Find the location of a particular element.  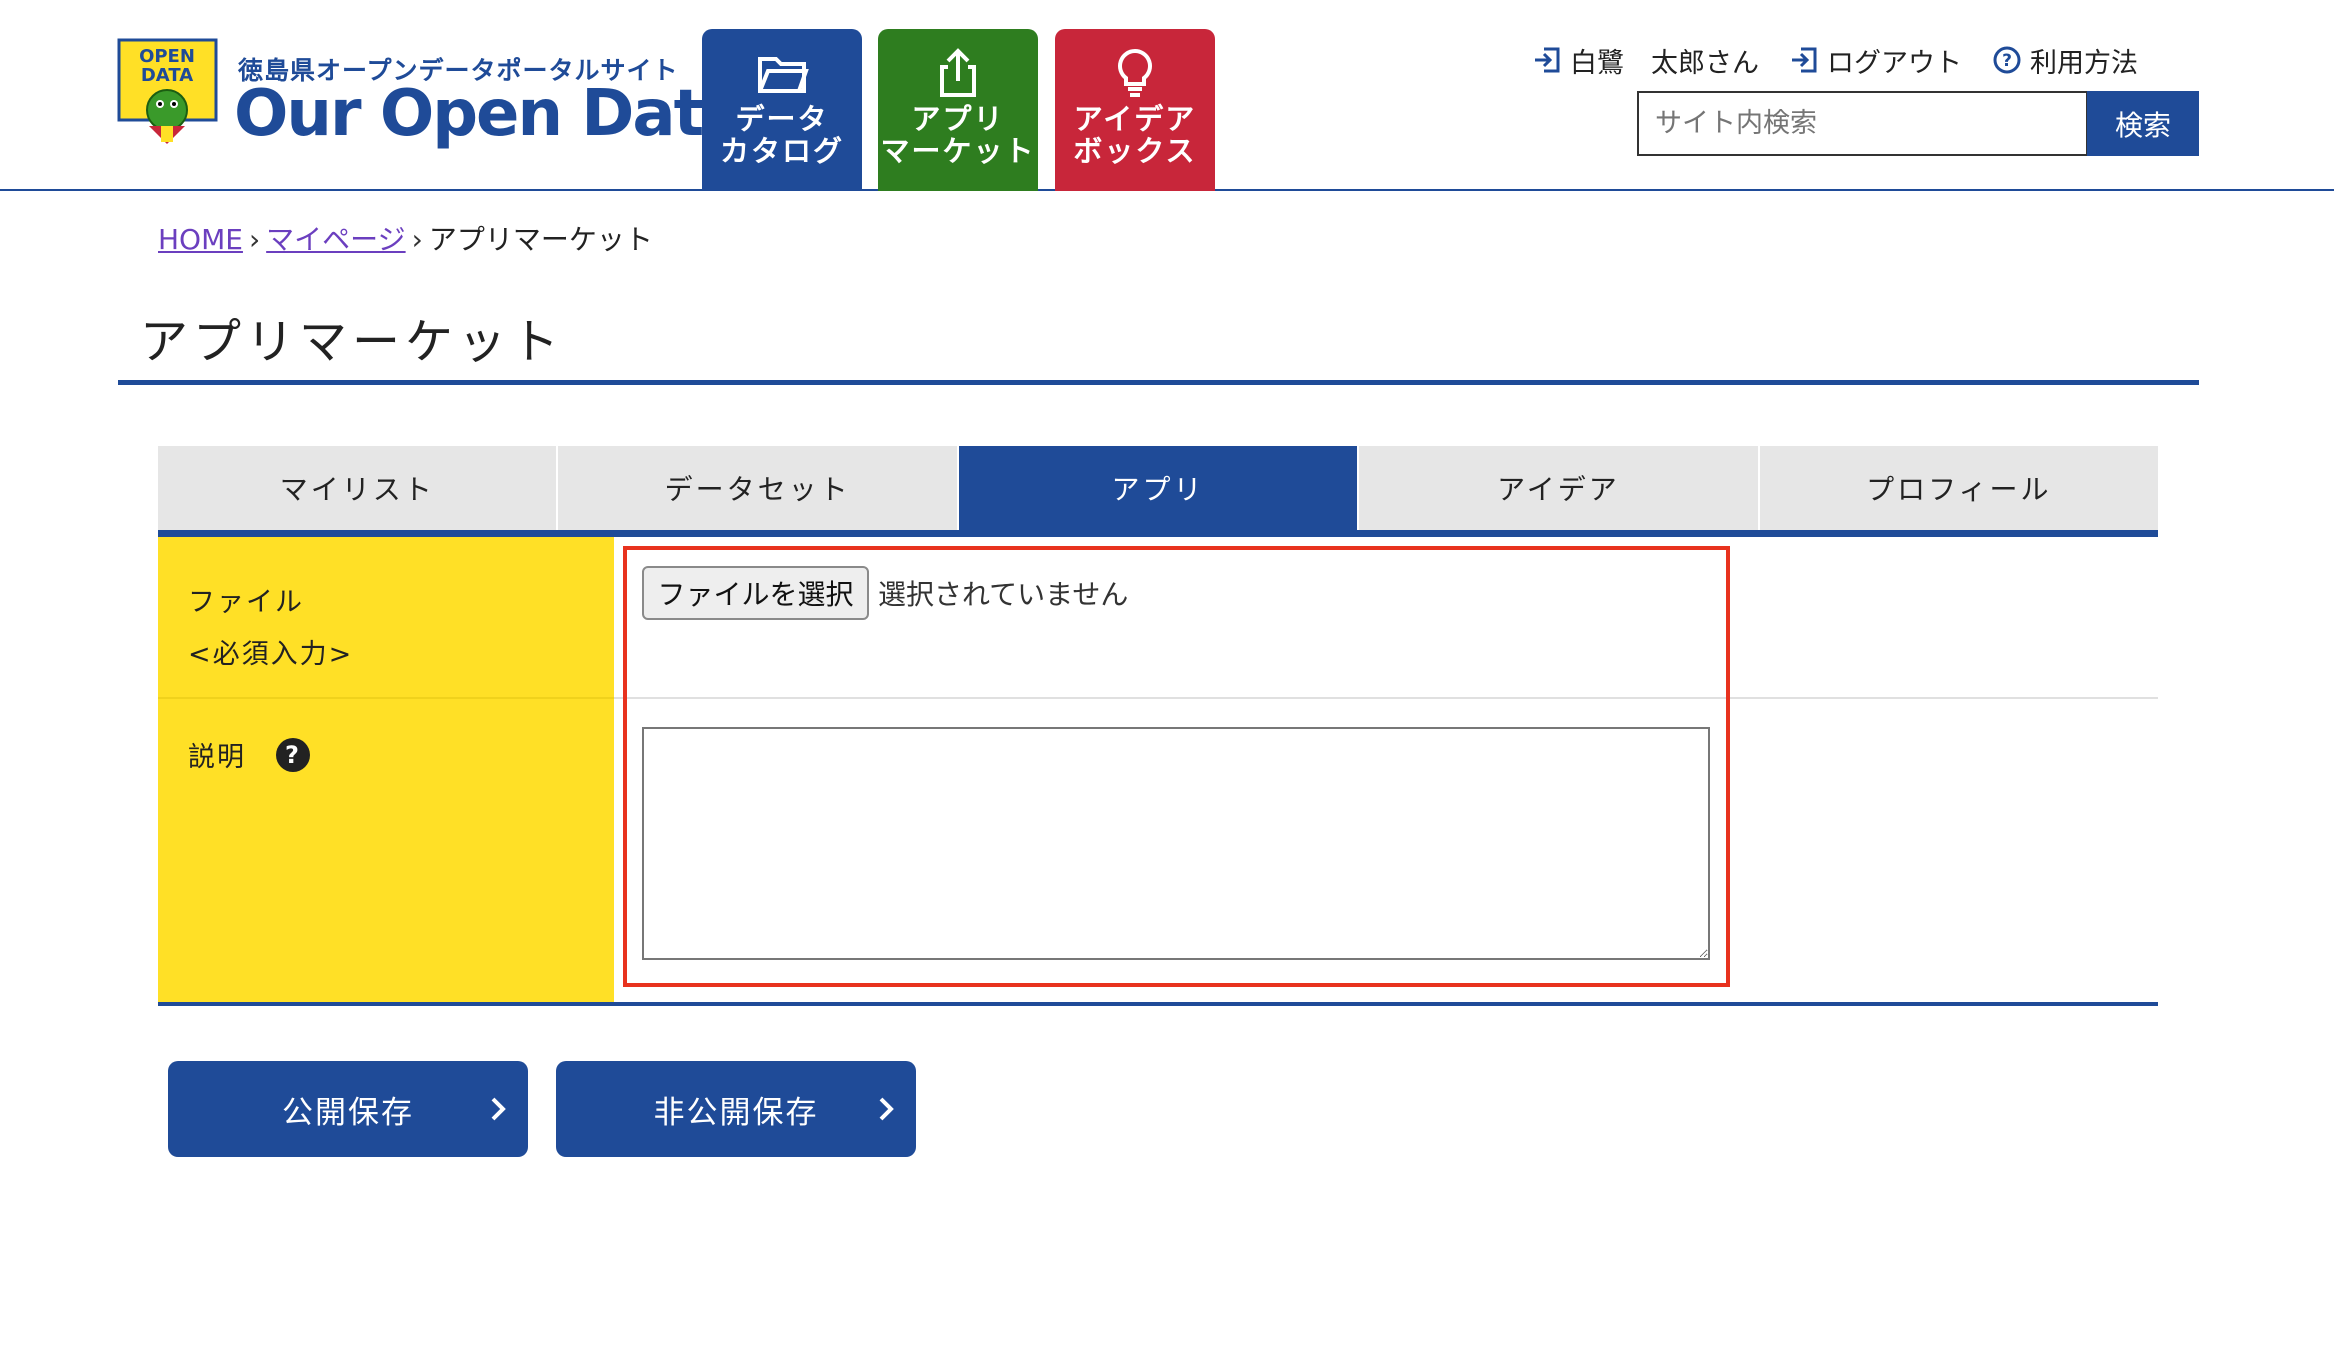

tab-app: アプリ is located at coordinates (1159, 488).